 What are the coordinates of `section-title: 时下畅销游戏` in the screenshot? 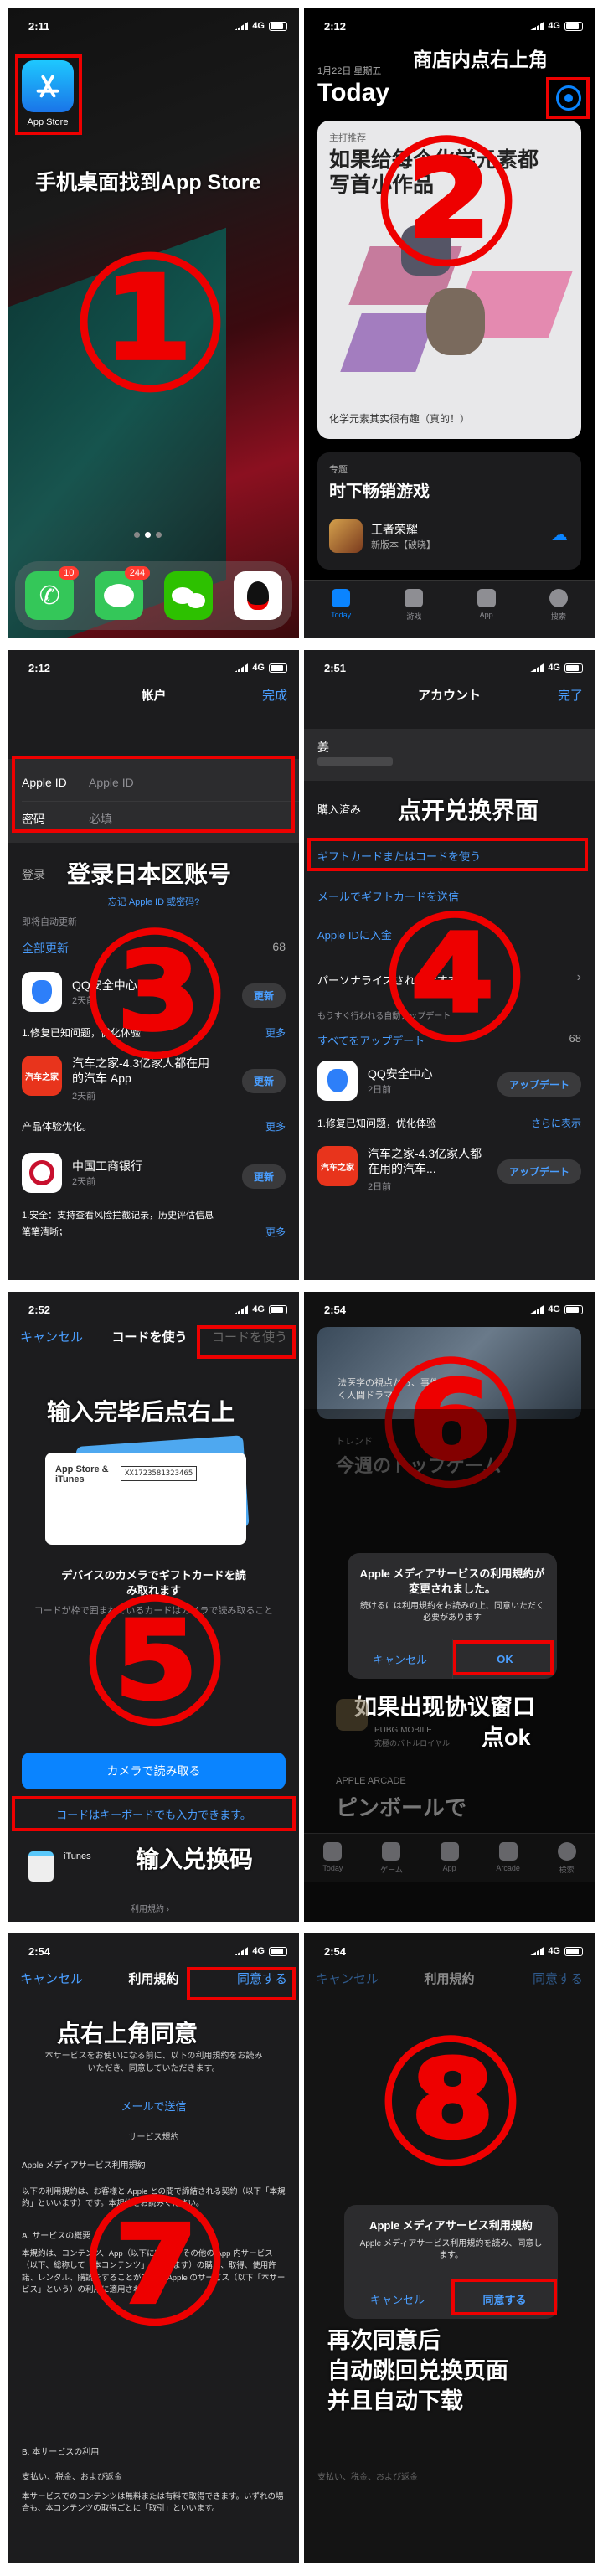 It's located at (379, 492).